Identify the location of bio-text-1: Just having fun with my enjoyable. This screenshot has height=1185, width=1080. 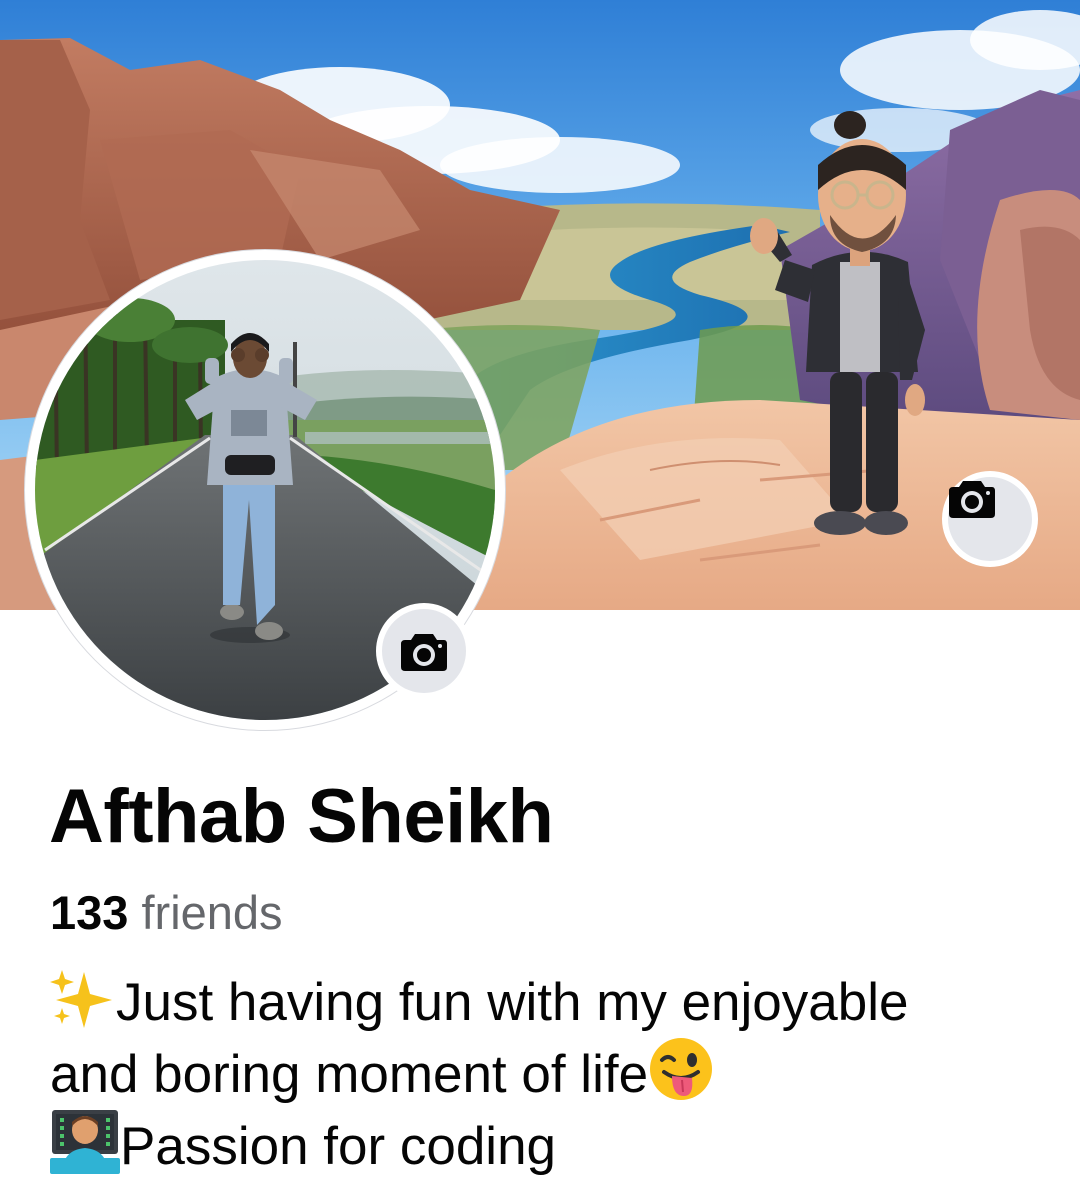
(512, 1002).